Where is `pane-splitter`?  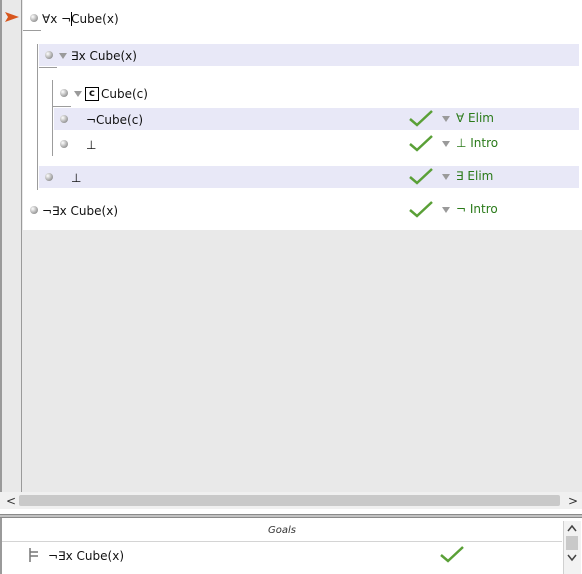
pane-splitter is located at coordinates (291, 516).